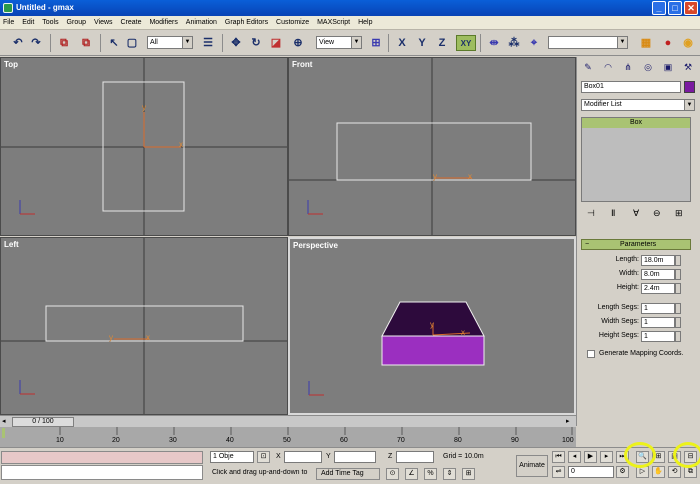 This screenshot has height=484, width=700. What do you see at coordinates (348, 474) in the screenshot?
I see `add-time-tag-button: Add Time Tag` at bounding box center [348, 474].